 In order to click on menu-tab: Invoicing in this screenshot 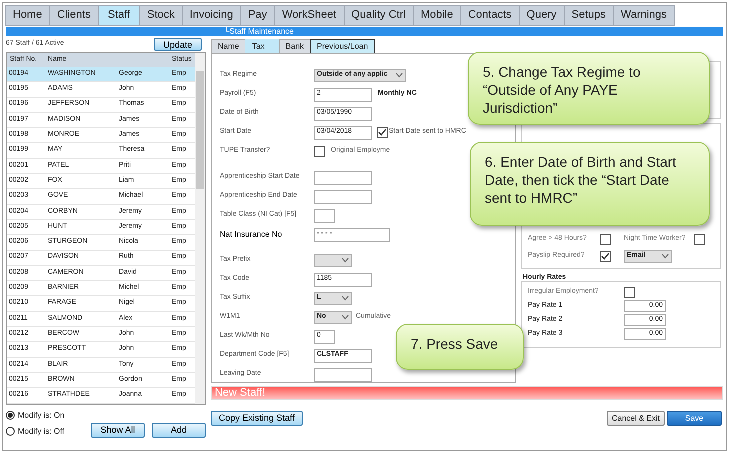, I will do `click(212, 15)`.